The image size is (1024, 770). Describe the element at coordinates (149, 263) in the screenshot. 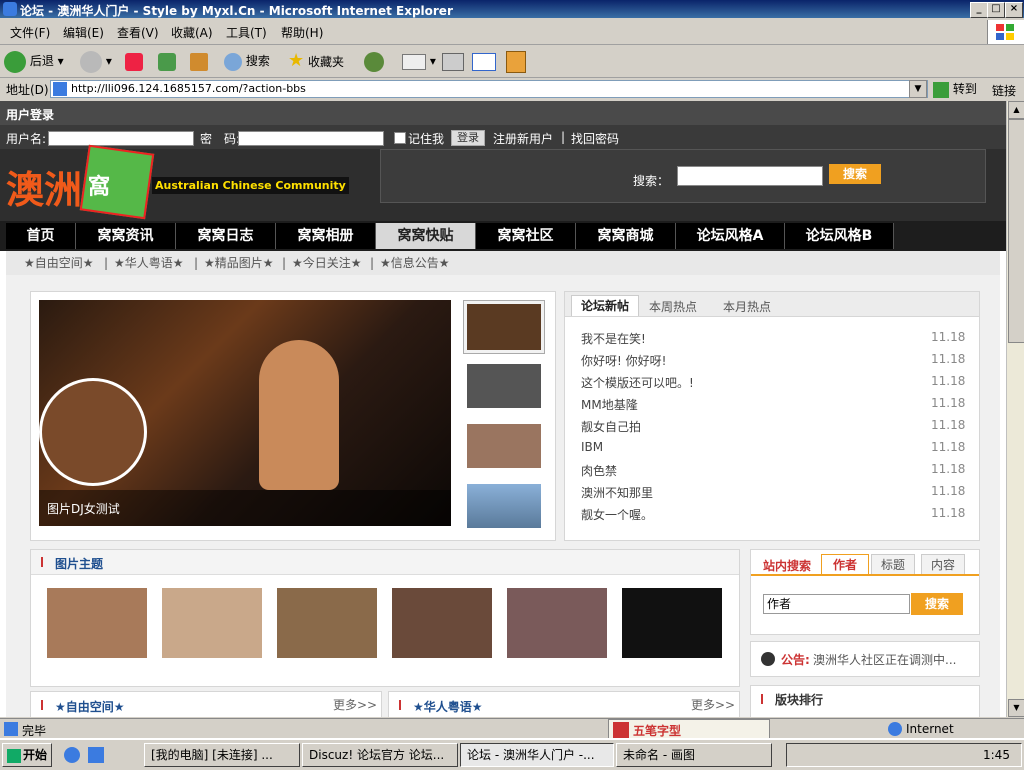

I see `subnav-item: ★华人粤语★` at that location.